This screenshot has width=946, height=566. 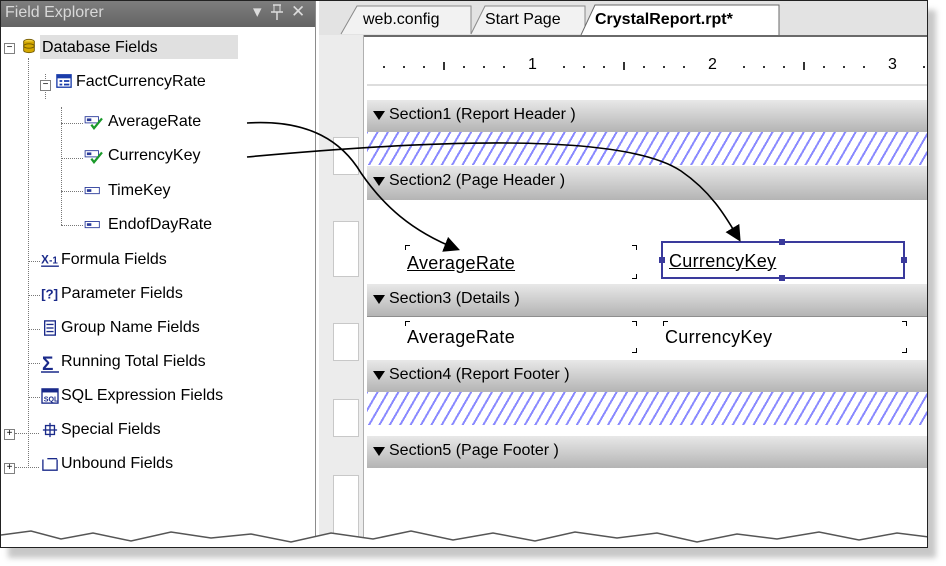 What do you see at coordinates (100, 48) in the screenshot?
I see `tree-item-database-fields: Database Fields` at bounding box center [100, 48].